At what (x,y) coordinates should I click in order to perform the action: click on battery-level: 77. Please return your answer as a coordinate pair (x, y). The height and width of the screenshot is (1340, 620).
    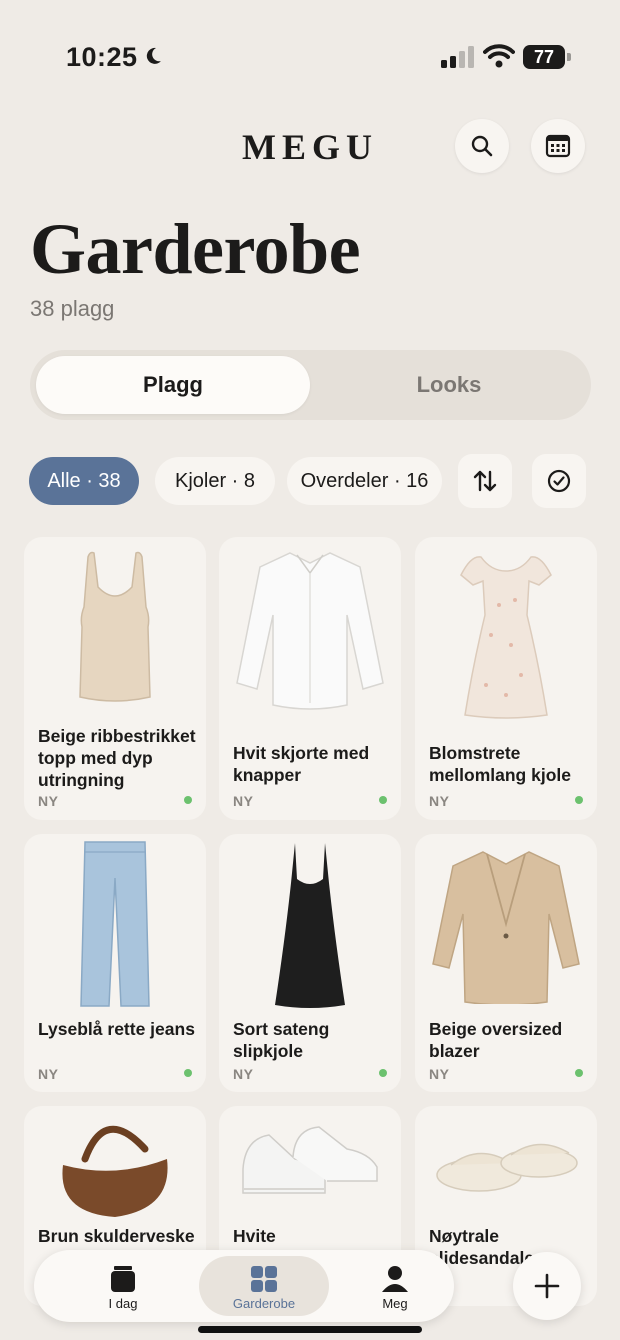
    Looking at the image, I should click on (544, 57).